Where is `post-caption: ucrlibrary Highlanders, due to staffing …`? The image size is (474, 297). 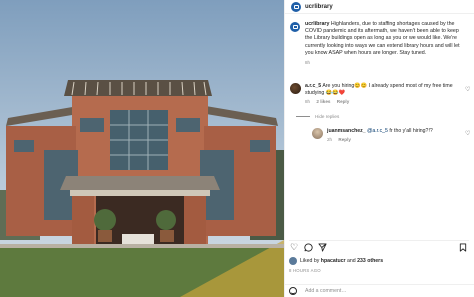 post-caption: ucrlibrary Highlanders, due to staffing … is located at coordinates (378, 43).